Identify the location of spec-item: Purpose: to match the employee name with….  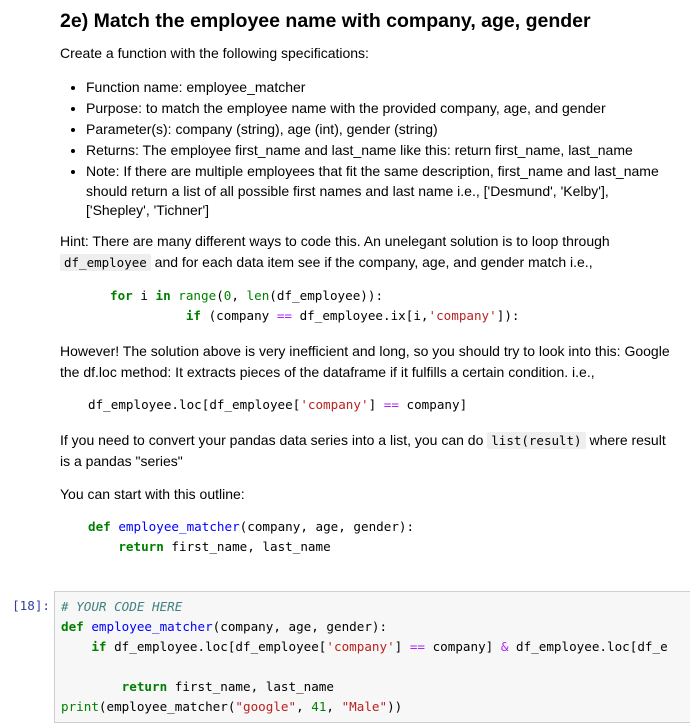
(381, 109).